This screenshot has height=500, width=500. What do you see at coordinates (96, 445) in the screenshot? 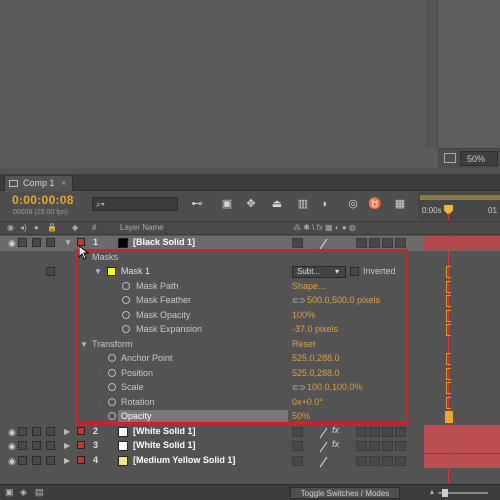
I see `layer-number: 3` at bounding box center [96, 445].